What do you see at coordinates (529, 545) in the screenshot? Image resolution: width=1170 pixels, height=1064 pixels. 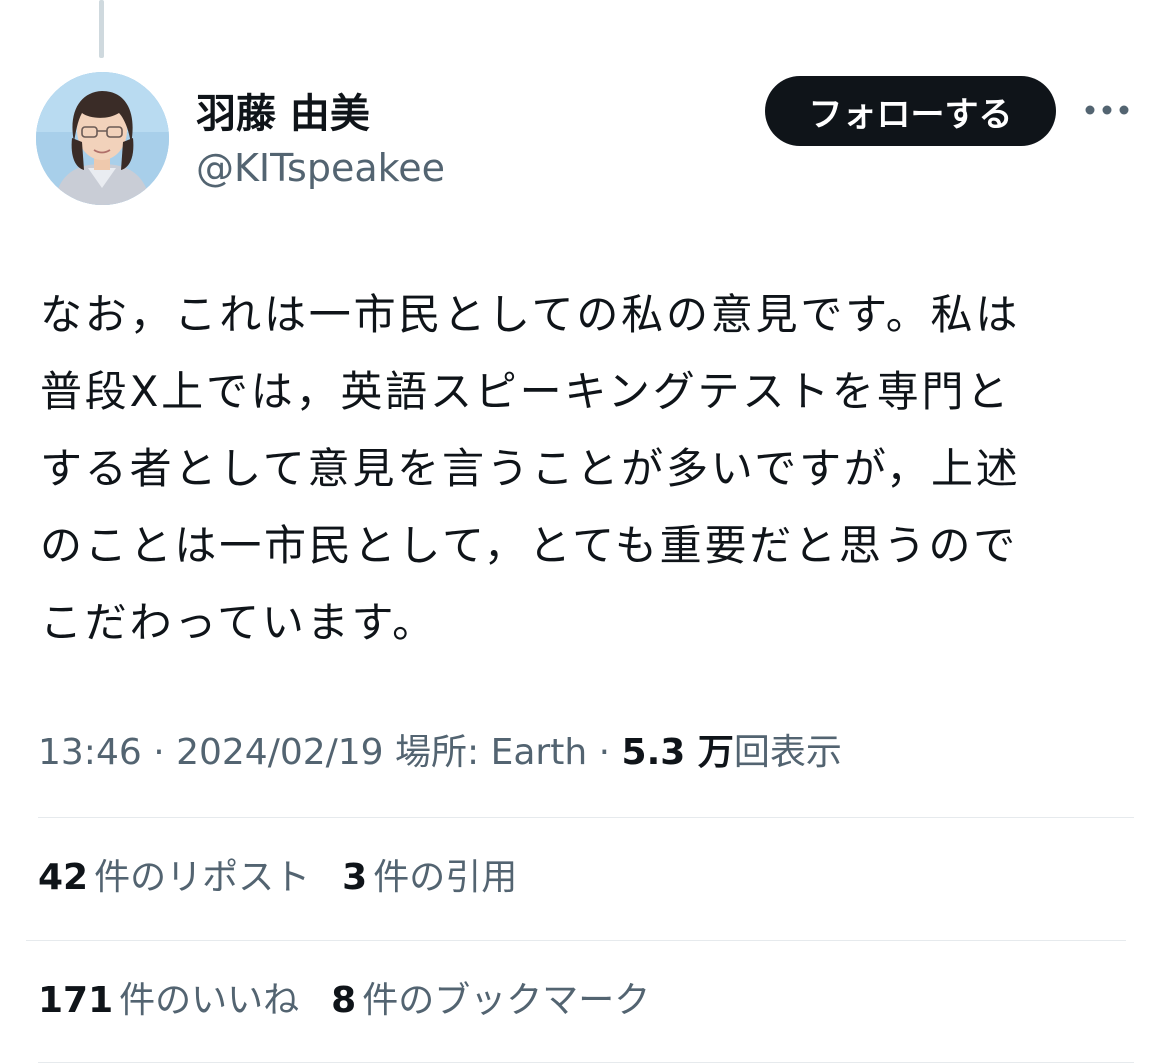 I see `tweet-text-line: のことは一市民として，とても重要だと思うので` at bounding box center [529, 545].